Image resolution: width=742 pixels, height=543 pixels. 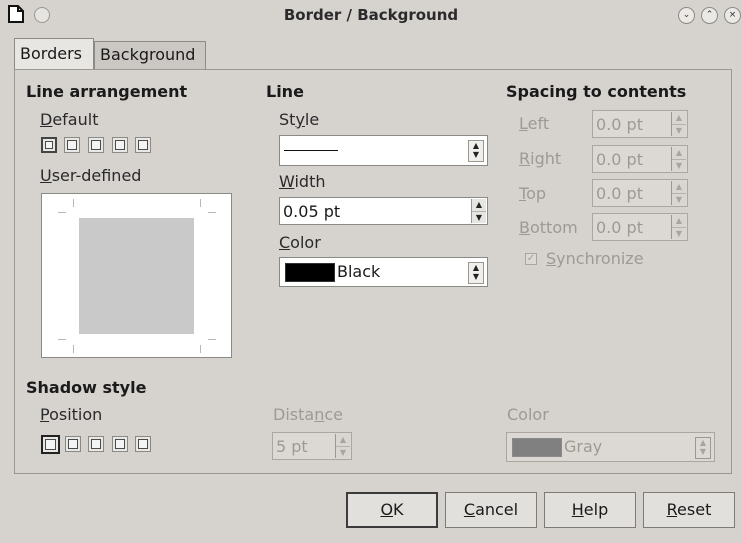 What do you see at coordinates (732, 15) in the screenshot?
I see `close-button: ×` at bounding box center [732, 15].